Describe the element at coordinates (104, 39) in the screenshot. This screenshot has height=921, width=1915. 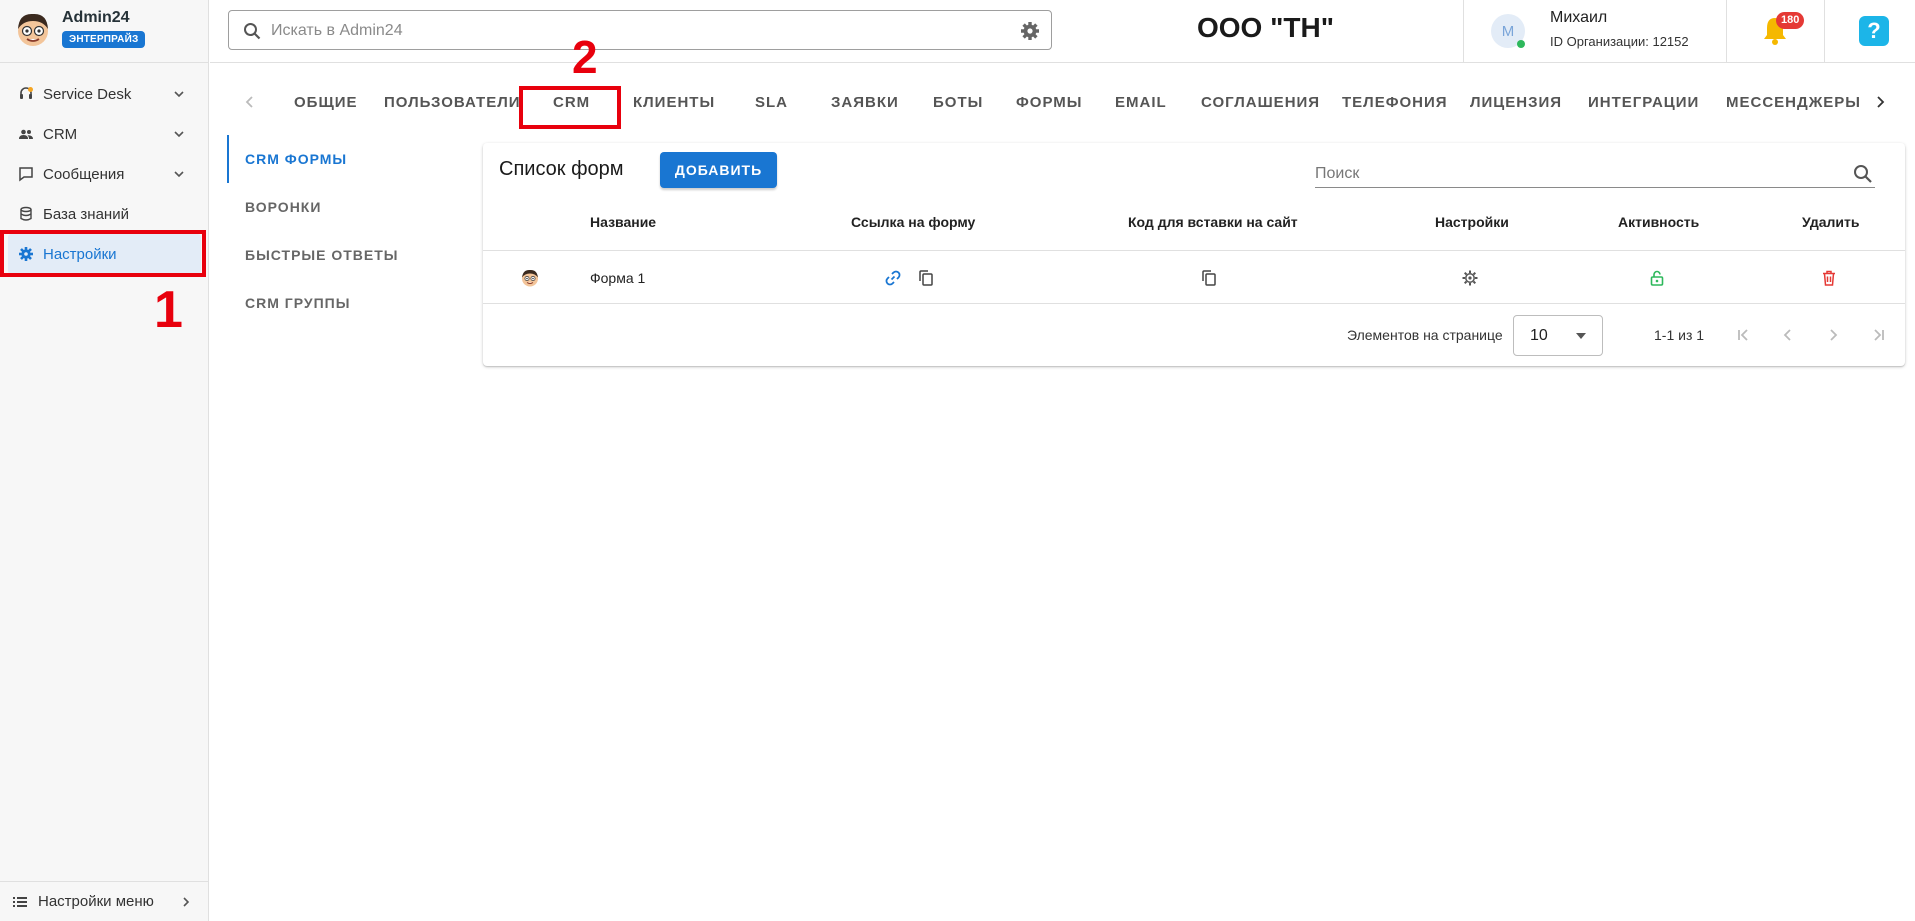
I see `plan-badge: ЭНТЕРПРАЙЗ` at that location.